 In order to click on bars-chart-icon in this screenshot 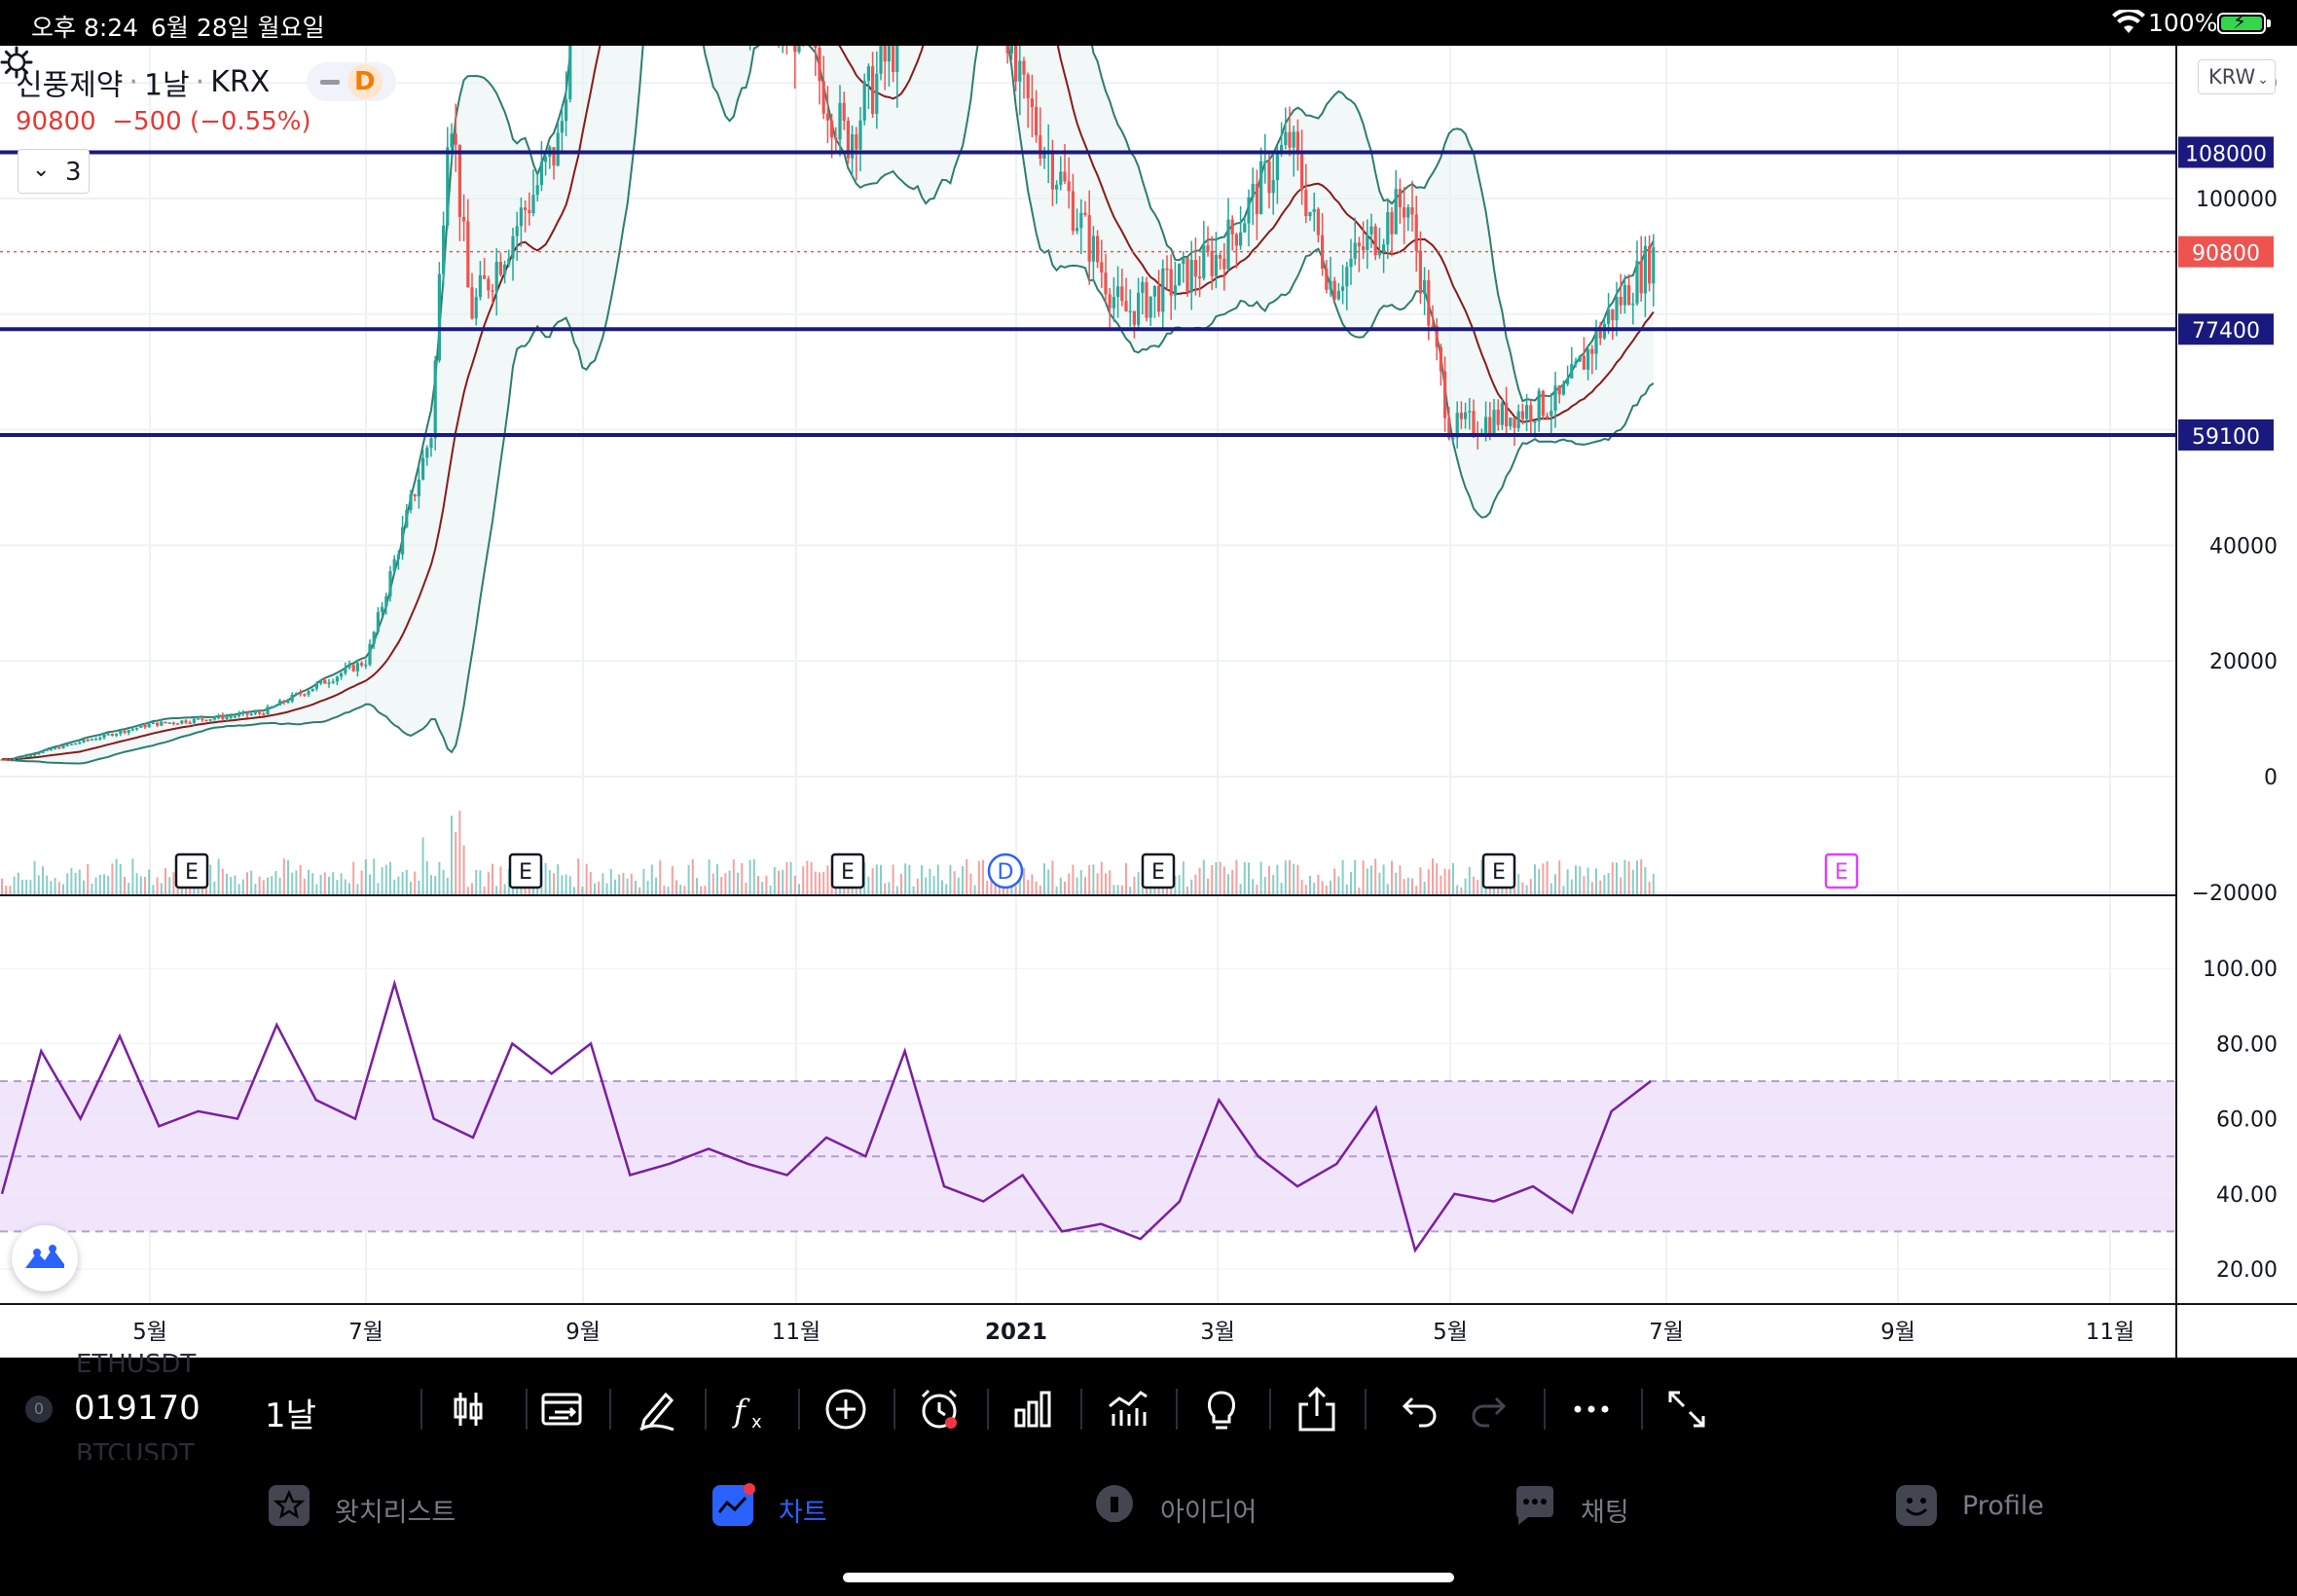, I will do `click(1032, 1409)`.